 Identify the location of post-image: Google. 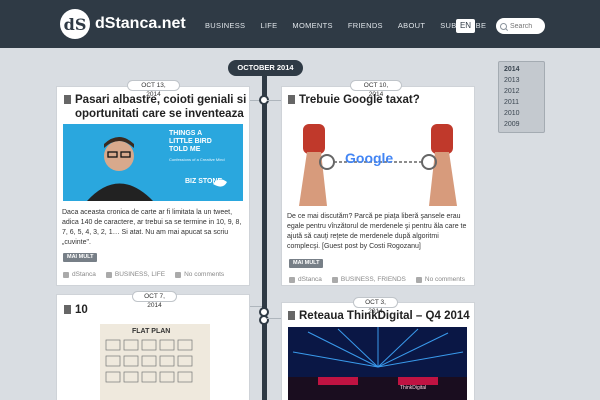
(378, 162).